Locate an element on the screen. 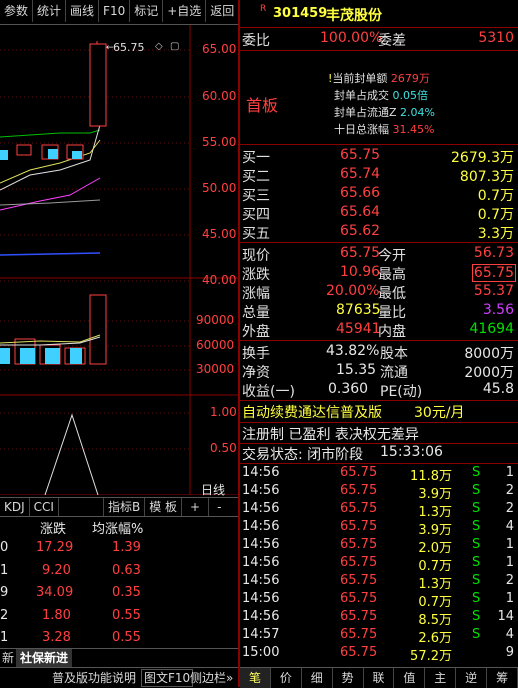  tick-price: 65.75 is located at coordinates (359, 580).